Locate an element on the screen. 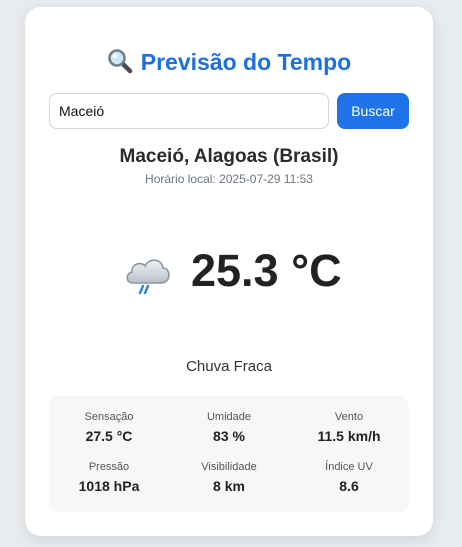 This screenshot has height=547, width=462. search-button: Buscar is located at coordinates (373, 111).